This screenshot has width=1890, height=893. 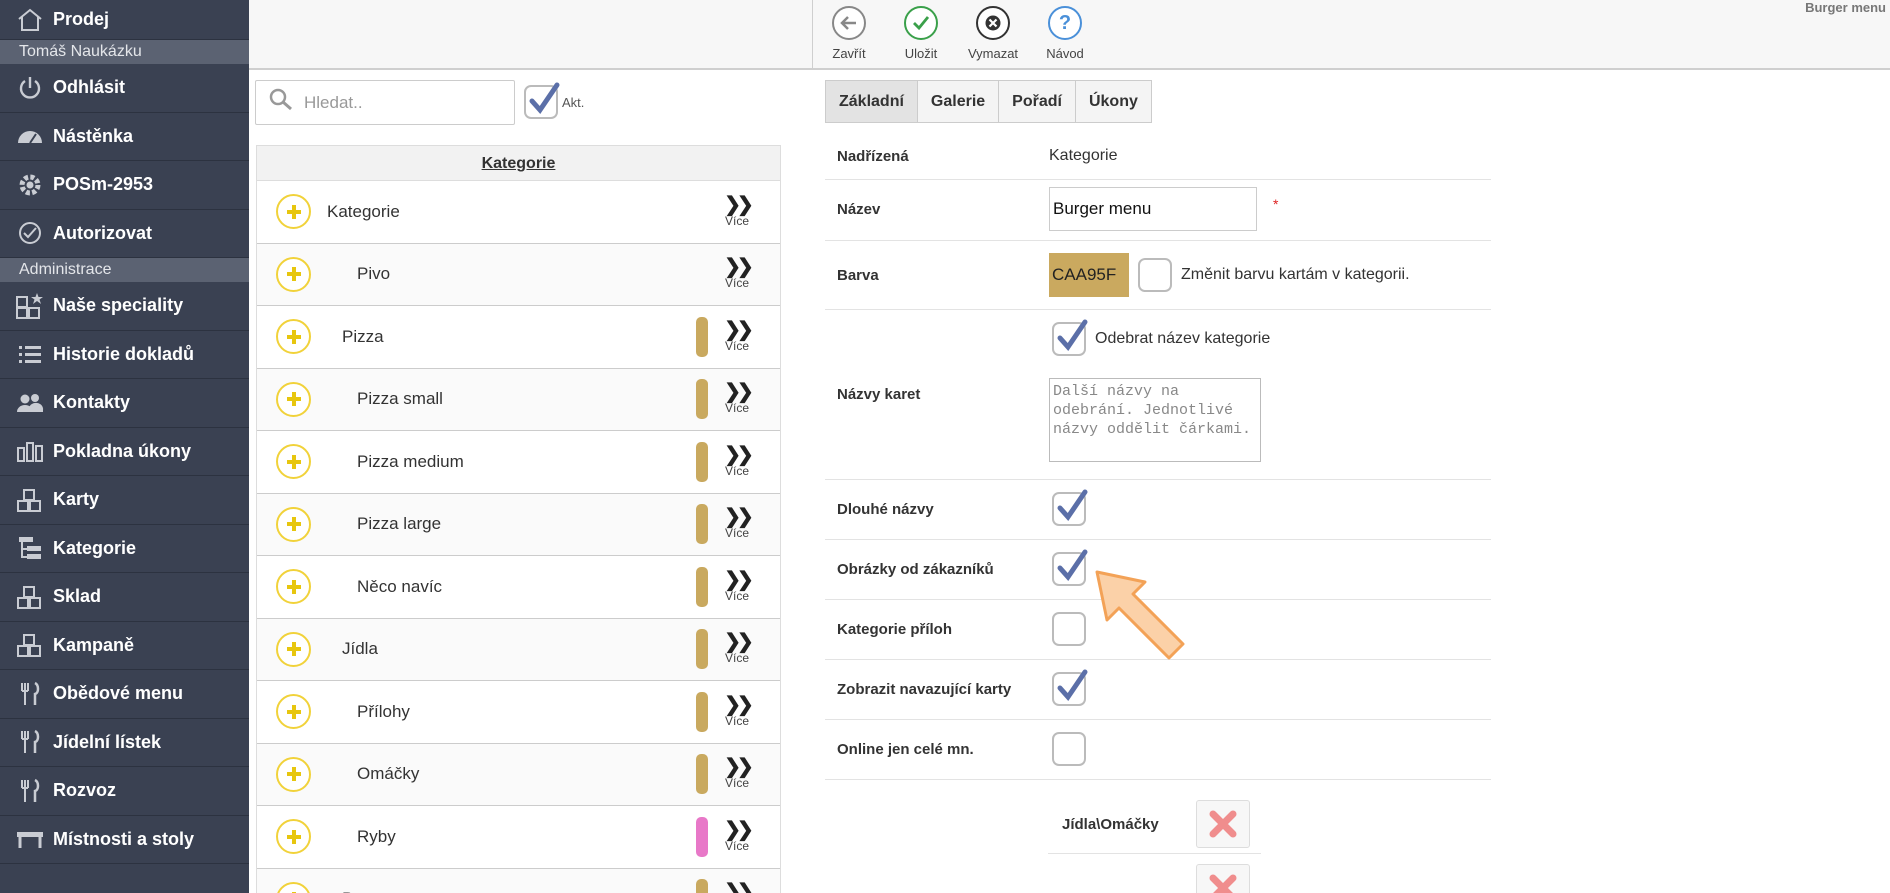 What do you see at coordinates (518, 587) in the screenshot?
I see `category-row: Něco navíc ❯❯ Více` at bounding box center [518, 587].